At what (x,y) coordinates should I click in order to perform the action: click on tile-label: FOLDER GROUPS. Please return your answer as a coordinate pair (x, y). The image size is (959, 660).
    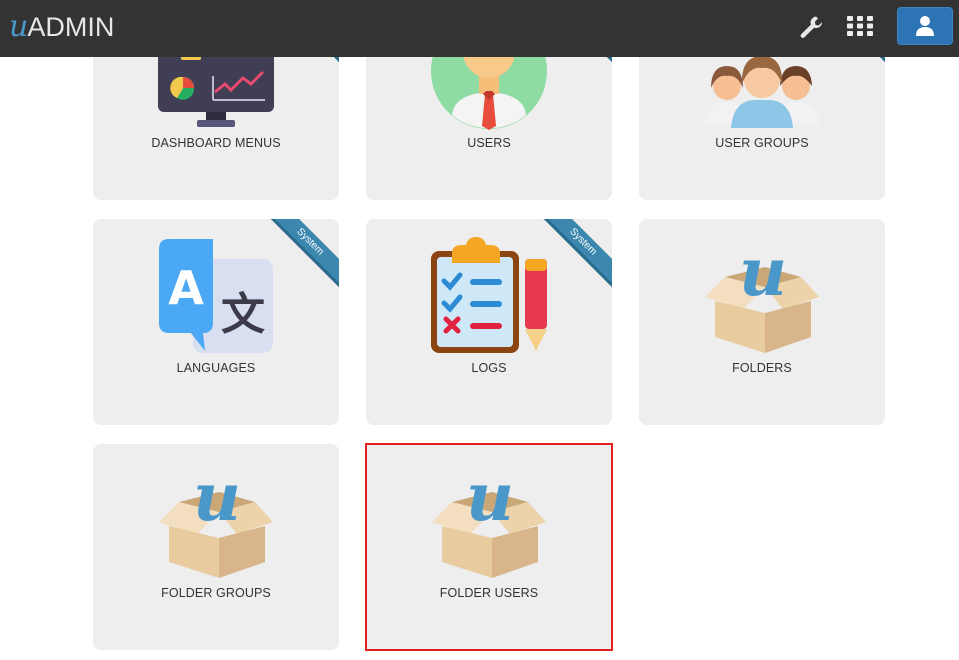
    Looking at the image, I should click on (216, 593).